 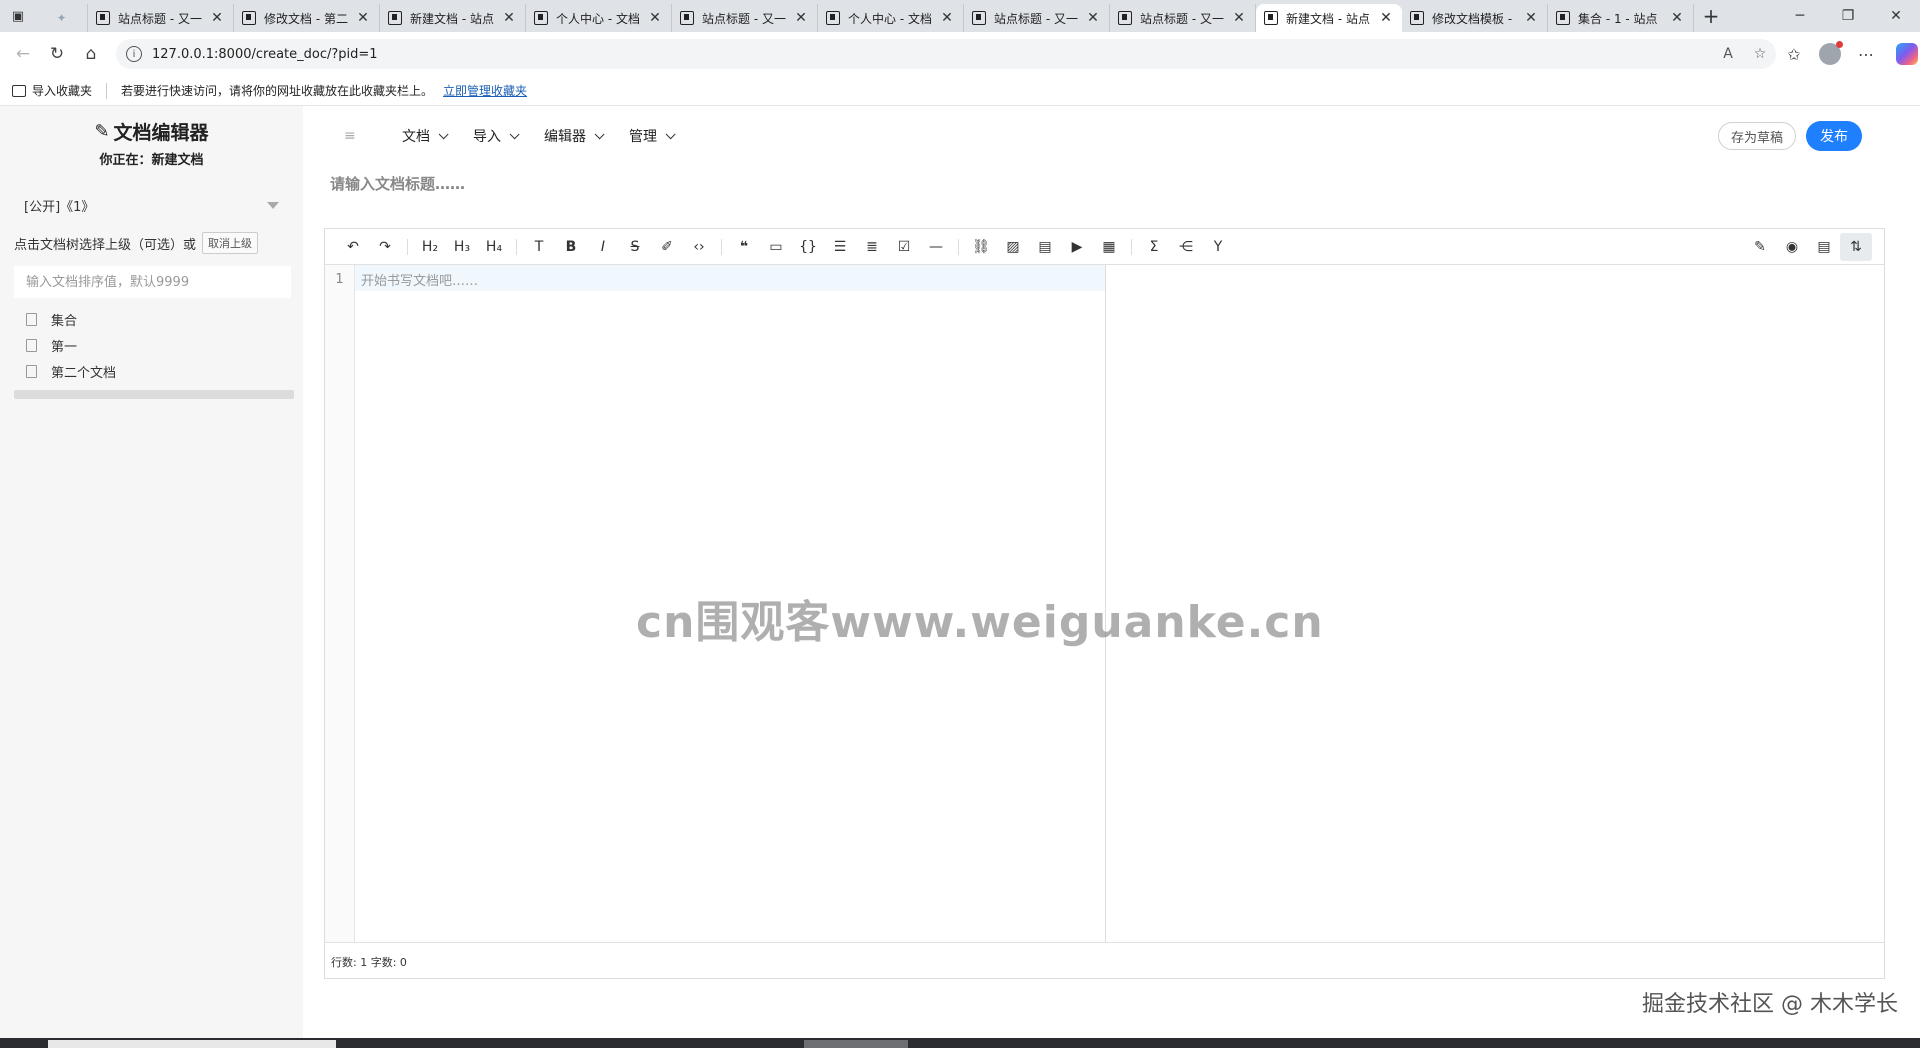 I want to click on minimize-icon: ─, so click(x=1800, y=16).